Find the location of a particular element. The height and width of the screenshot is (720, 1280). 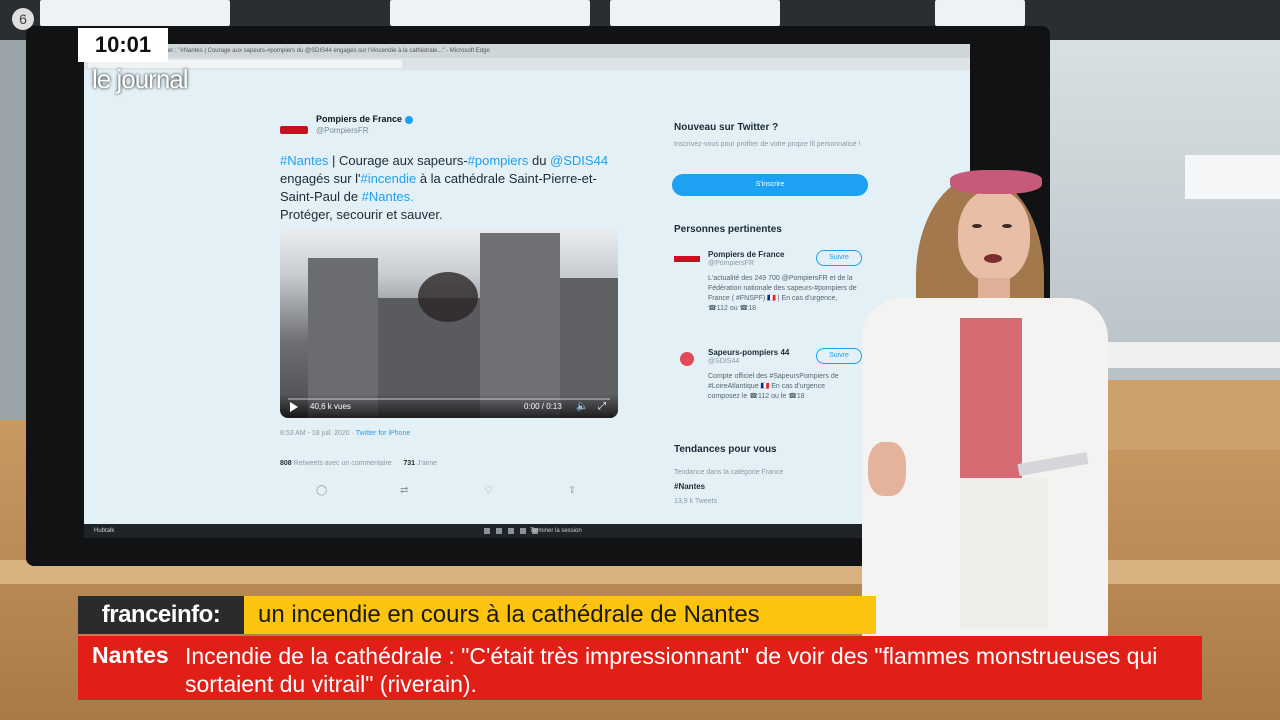

verified-badge-icon is located at coordinates (409, 119).